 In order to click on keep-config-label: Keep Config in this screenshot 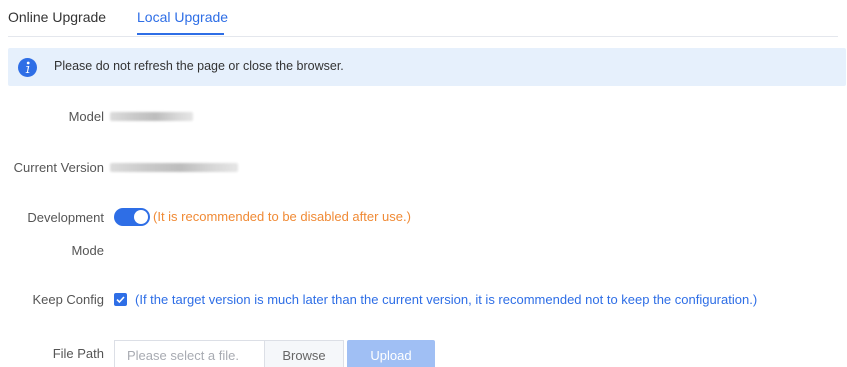, I will do `click(68, 299)`.